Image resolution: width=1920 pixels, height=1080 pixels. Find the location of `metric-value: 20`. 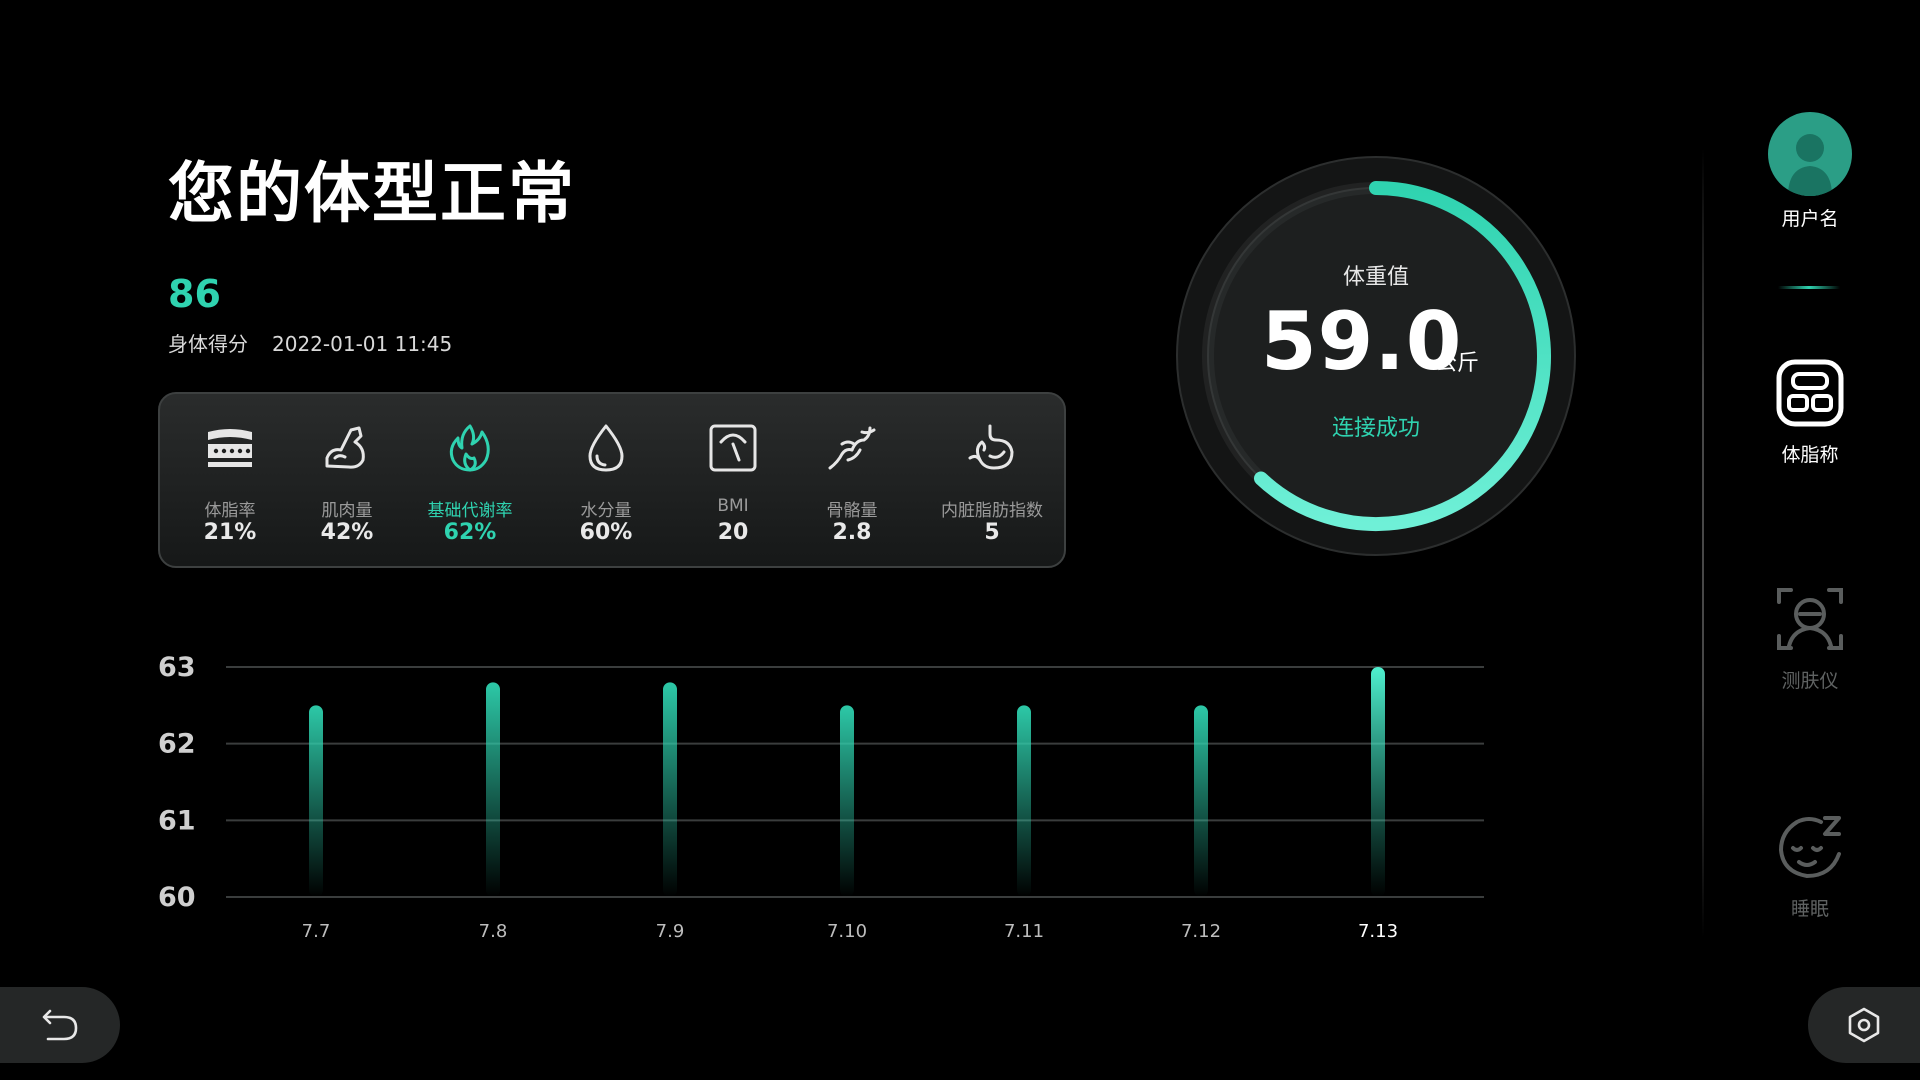

metric-value: 20 is located at coordinates (733, 532).